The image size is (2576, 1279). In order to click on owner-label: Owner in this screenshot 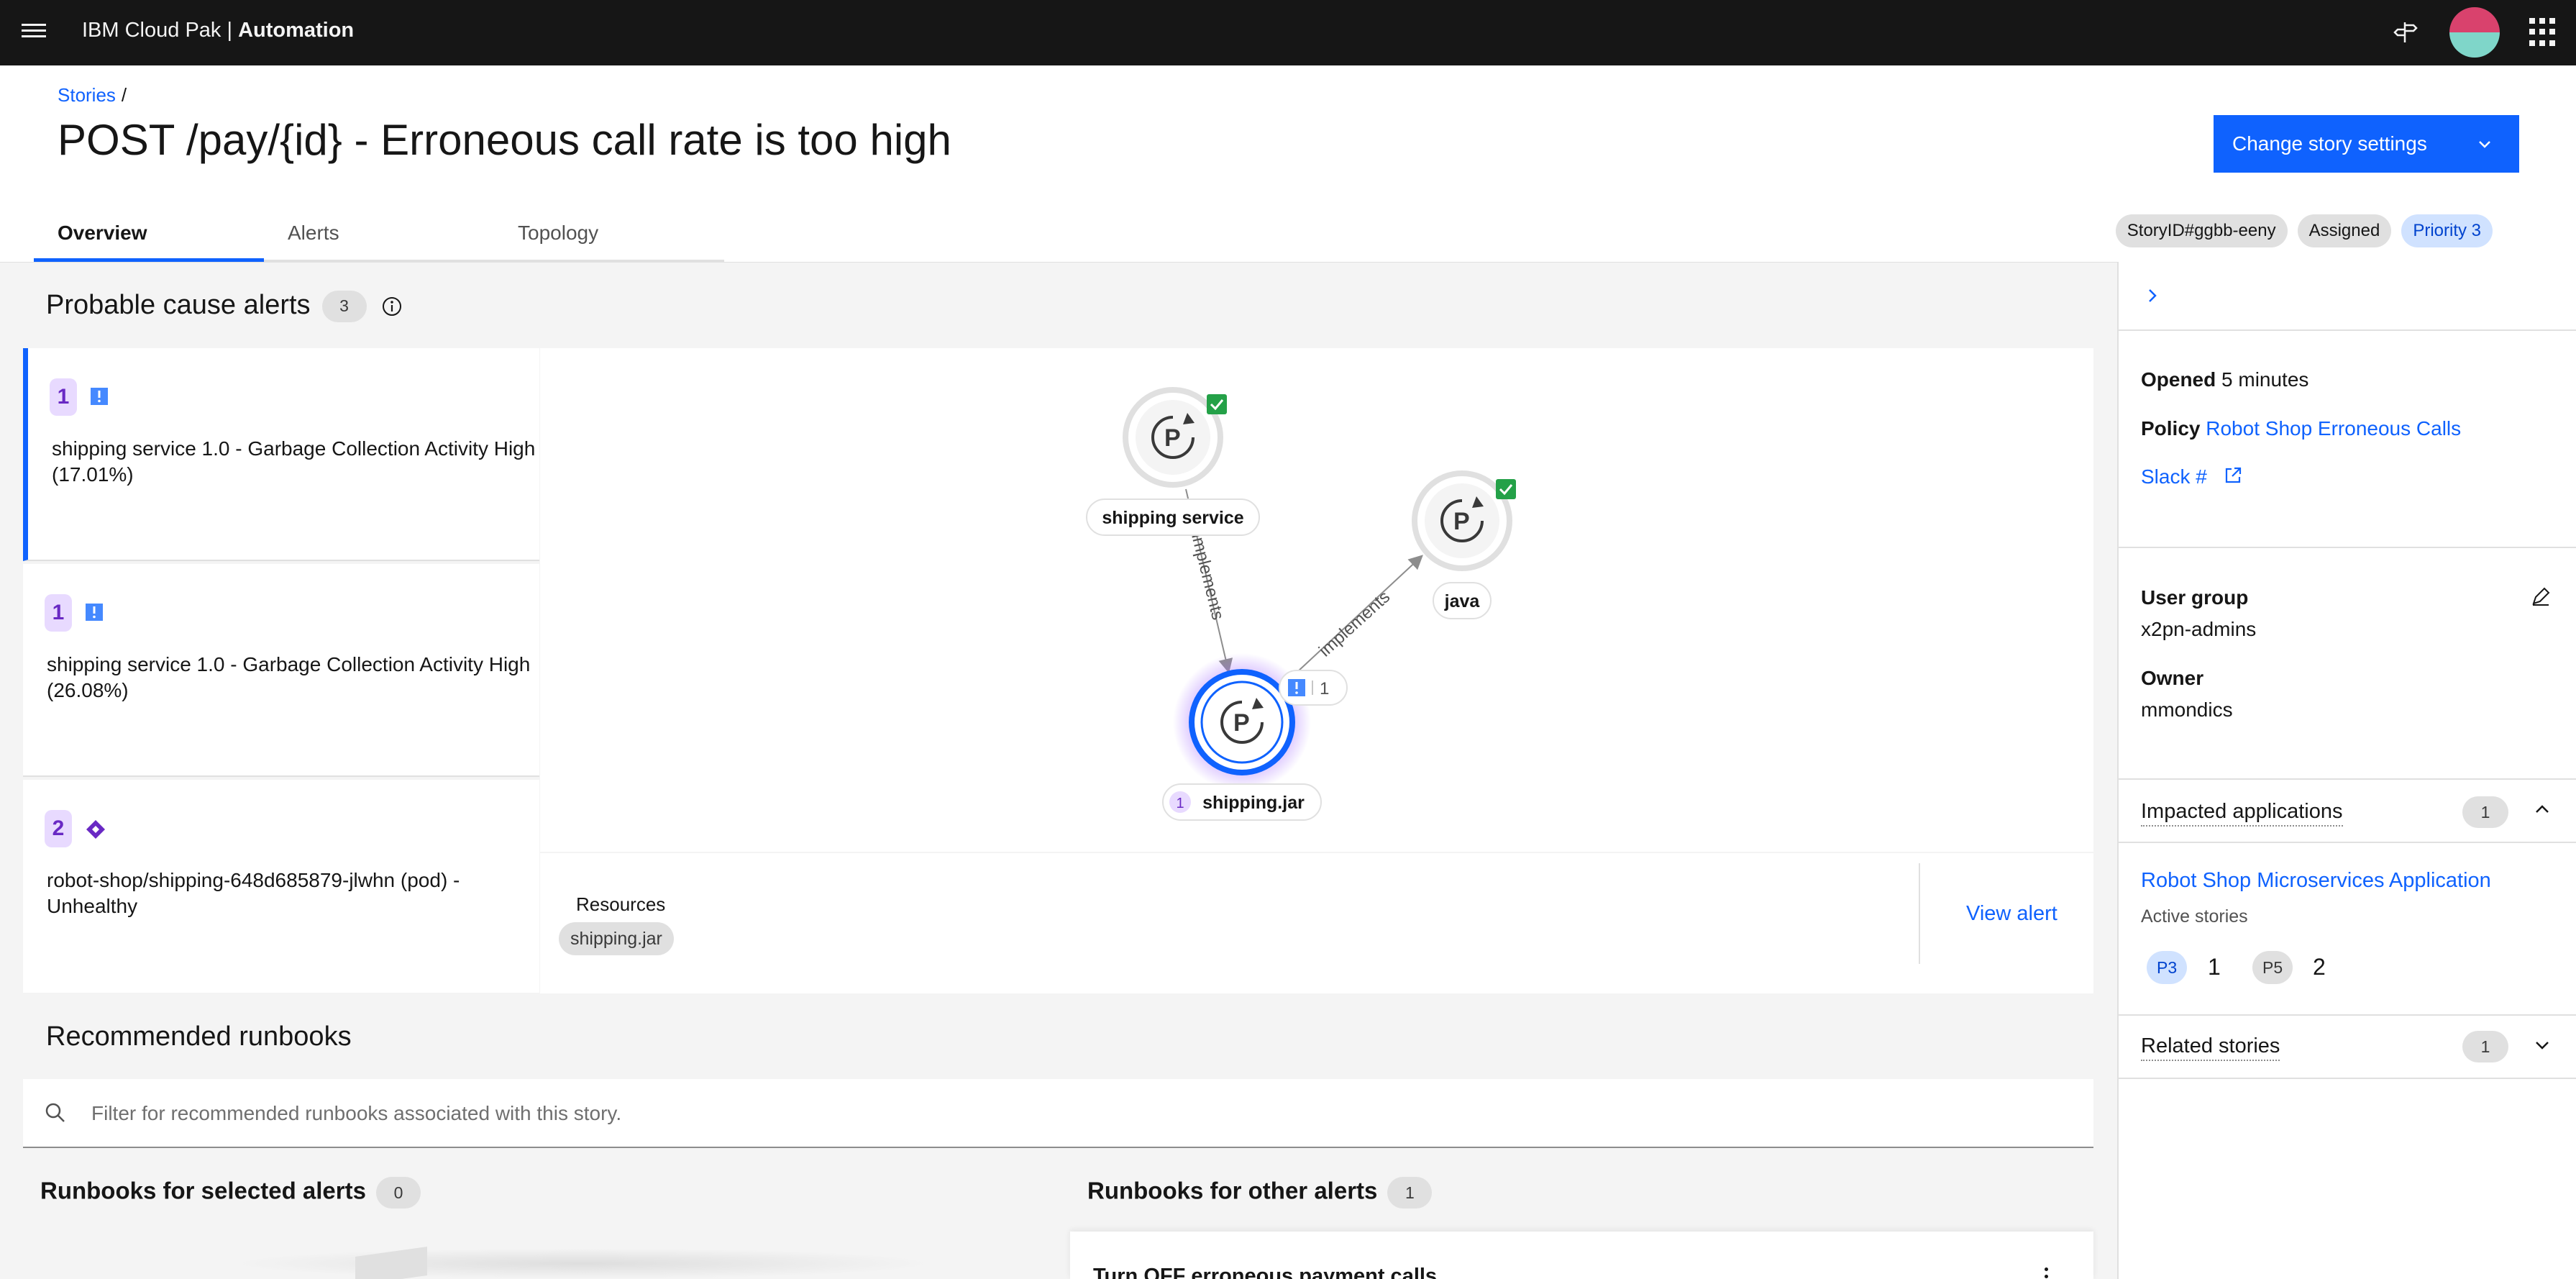, I will do `click(2172, 678)`.